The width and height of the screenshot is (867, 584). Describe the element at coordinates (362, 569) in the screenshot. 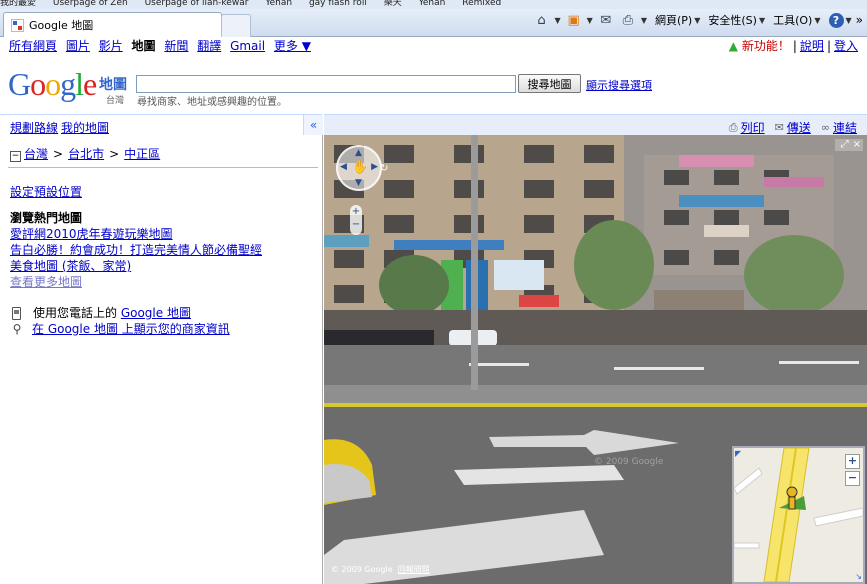

I see `copyright-text: © 2009 Google` at that location.